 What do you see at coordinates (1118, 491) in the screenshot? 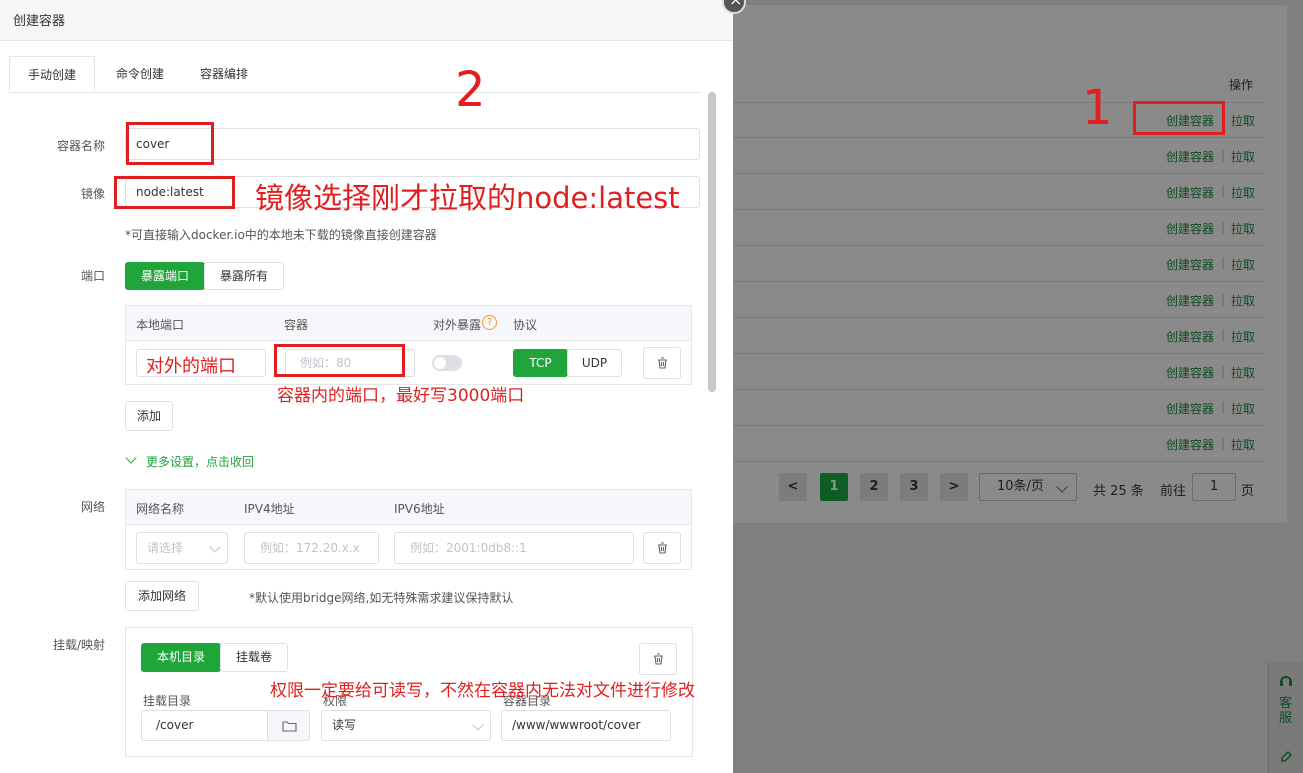
I see `total-count: 共 25 条` at bounding box center [1118, 491].